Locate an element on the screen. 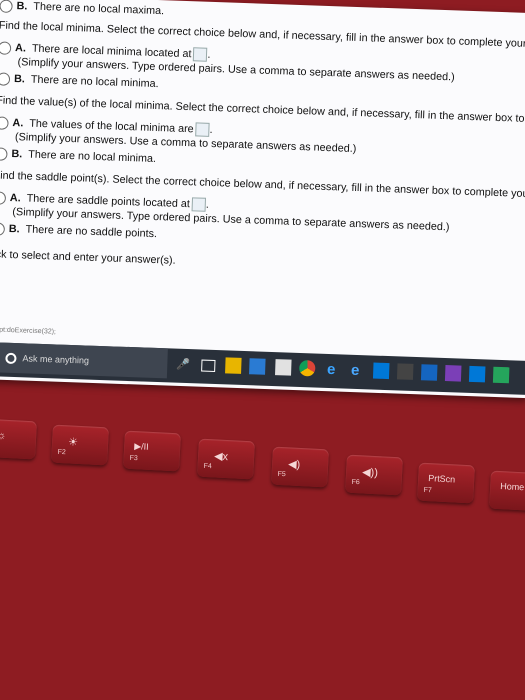  cortana-icon is located at coordinates (11, 358).